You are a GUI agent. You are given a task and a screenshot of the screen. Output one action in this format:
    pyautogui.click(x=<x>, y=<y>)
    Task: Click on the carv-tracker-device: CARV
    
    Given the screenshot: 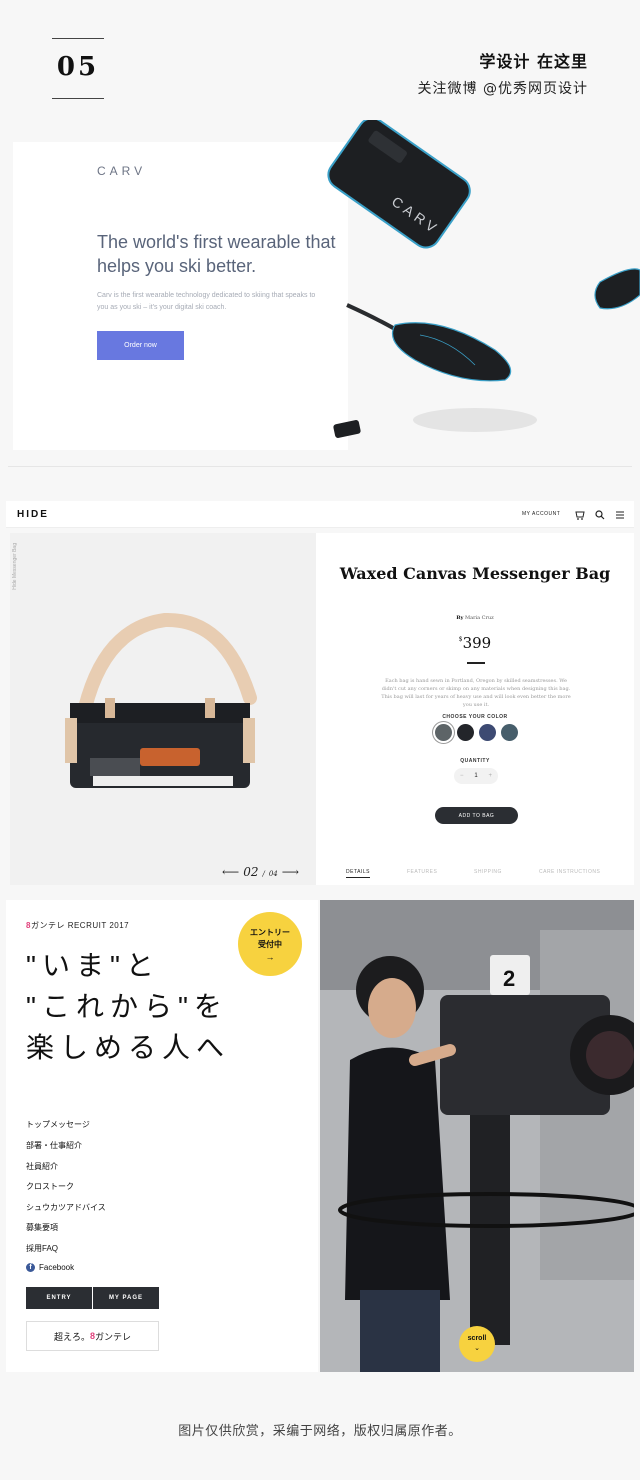 What is the action you would take?
    pyautogui.click(x=399, y=184)
    